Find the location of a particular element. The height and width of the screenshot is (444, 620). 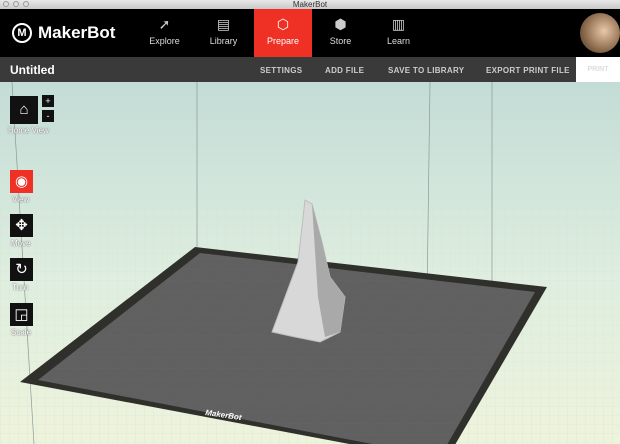

rotate-icon: ↻ is located at coordinates (21, 269).